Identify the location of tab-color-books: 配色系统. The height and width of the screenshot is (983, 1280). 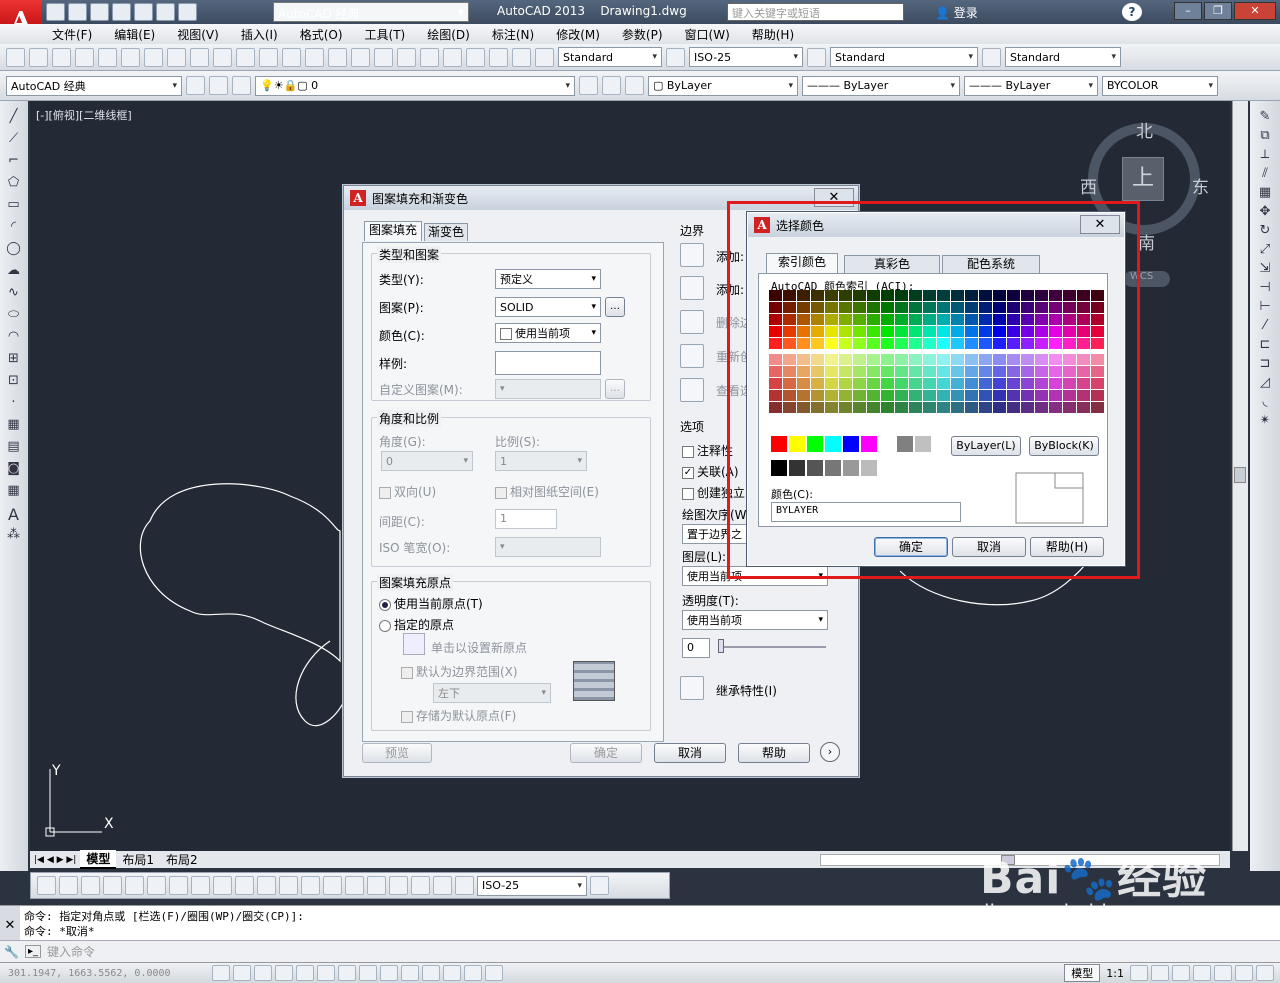
(991, 264).